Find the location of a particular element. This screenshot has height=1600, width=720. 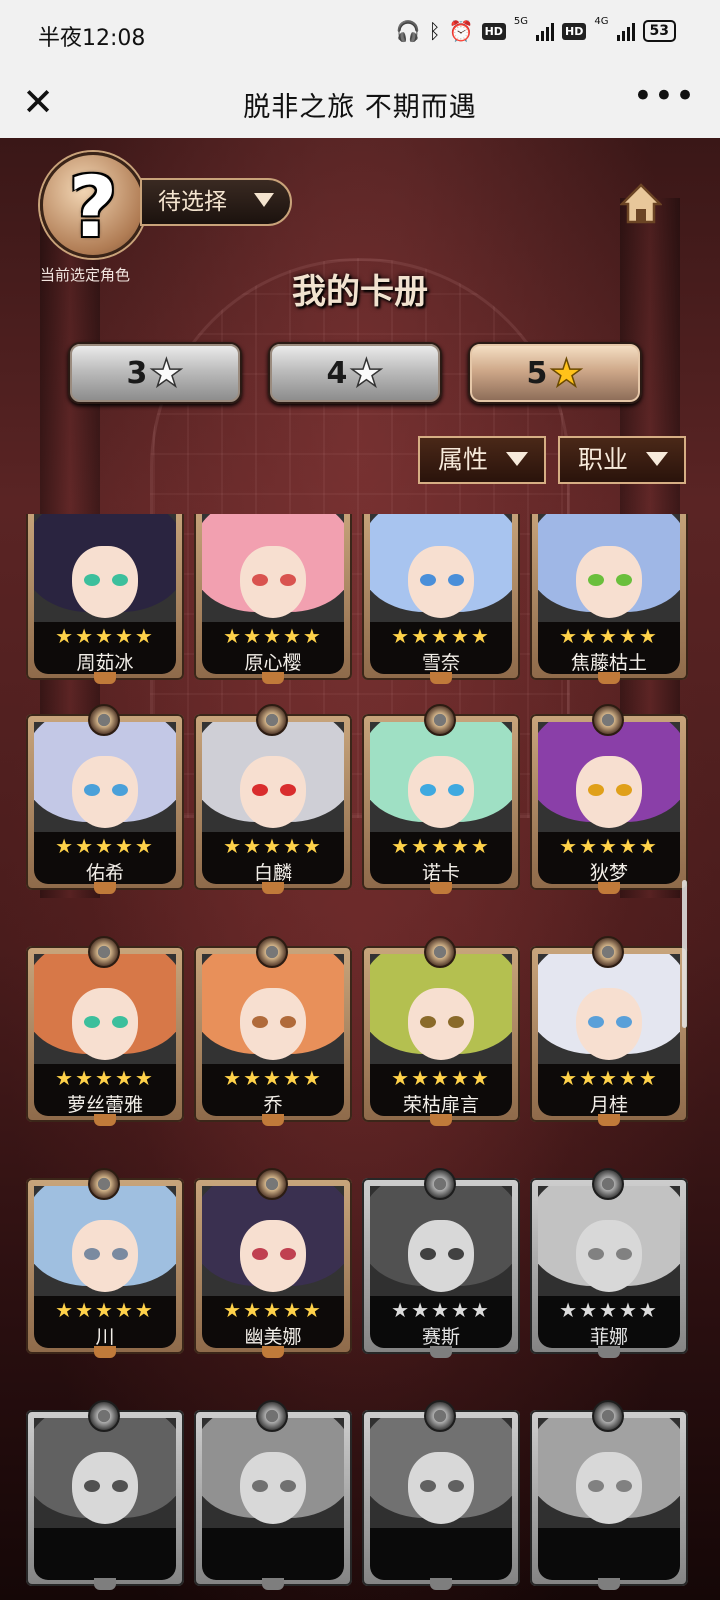

current-role-avatar: ? is located at coordinates (93, 205).